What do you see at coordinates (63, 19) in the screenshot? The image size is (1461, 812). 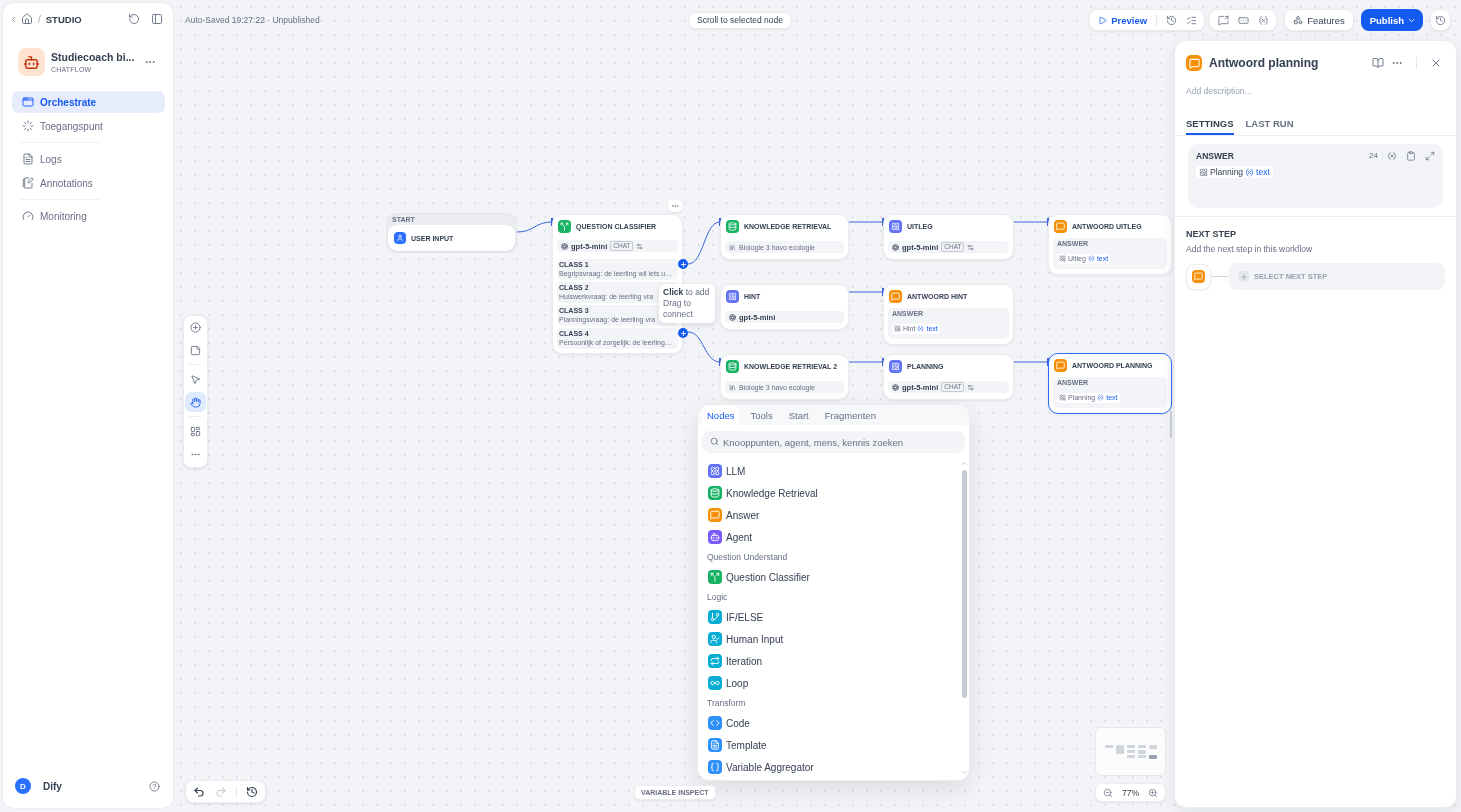 I see `breadcrumb-current: STUDIO` at bounding box center [63, 19].